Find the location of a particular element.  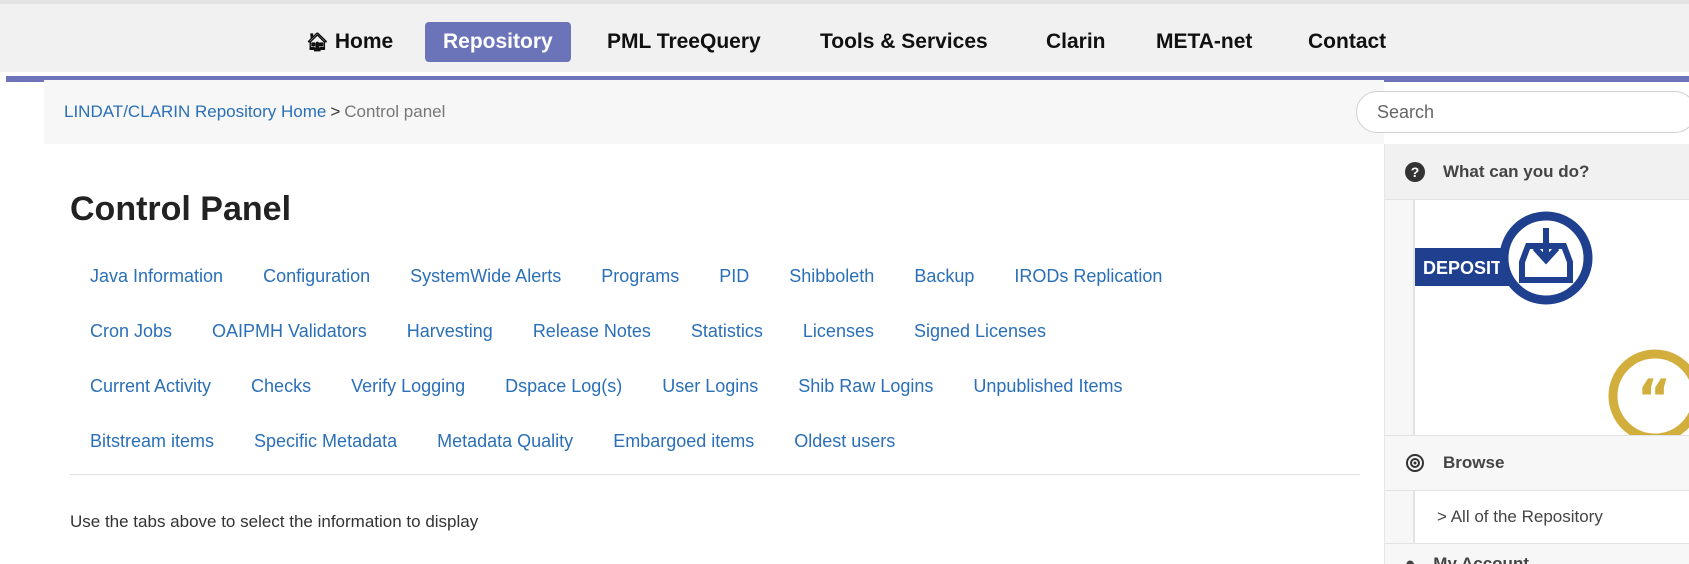

all-of-repository-link: > All of the Repository is located at coordinates (1551, 517).